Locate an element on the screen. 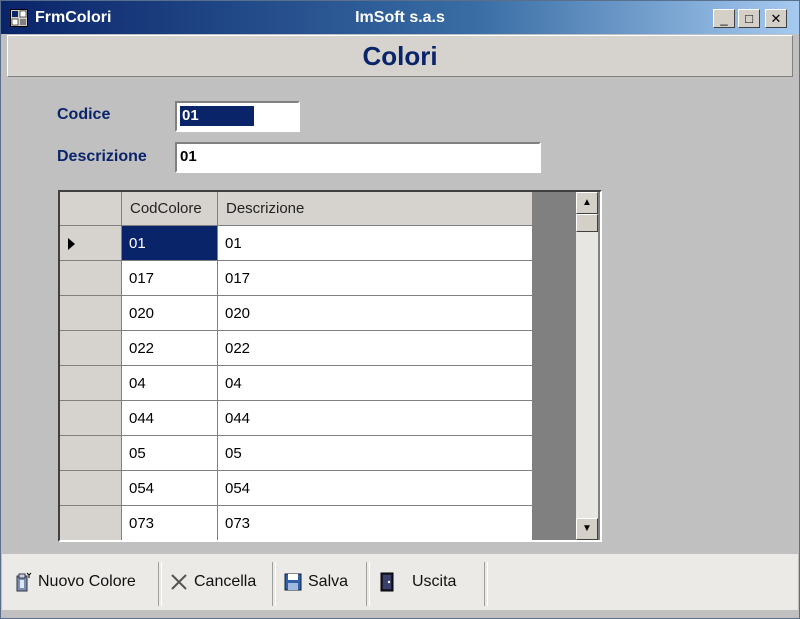 Image resolution: width=800 pixels, height=619 pixels. cell-codcolore: 044 is located at coordinates (170, 418).